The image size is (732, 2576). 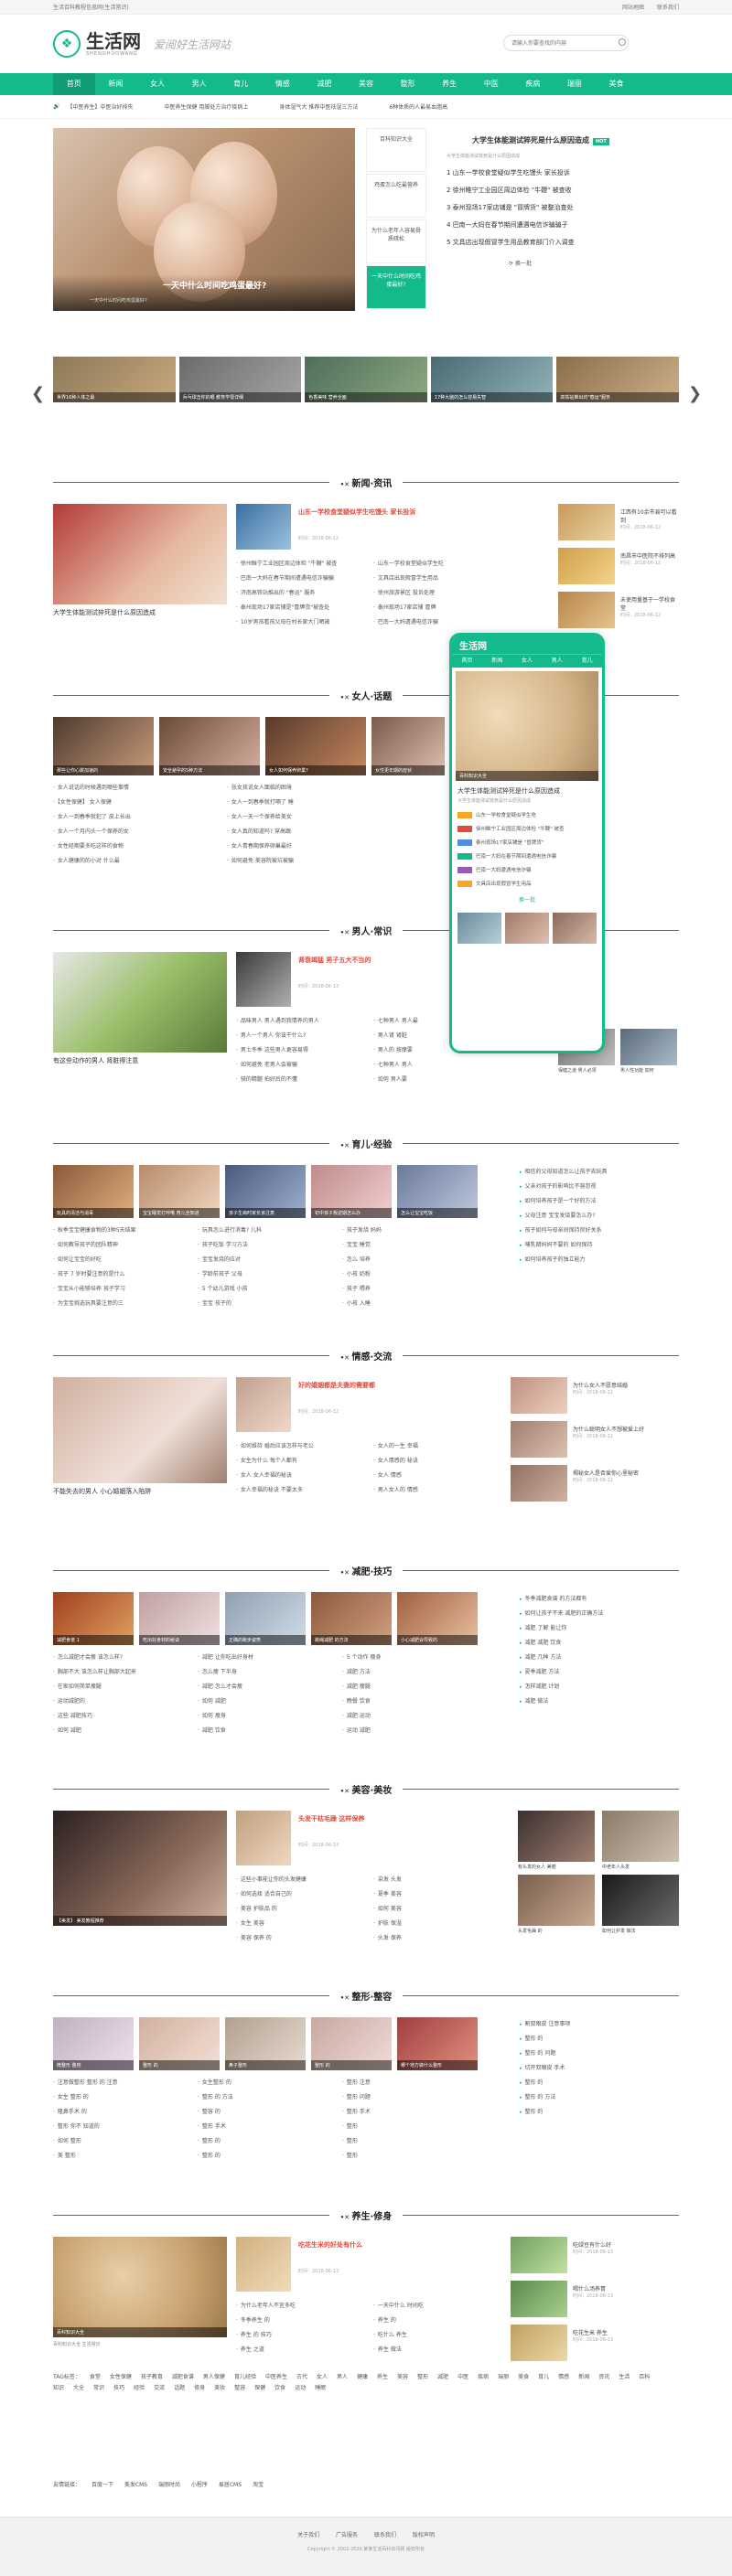 What do you see at coordinates (264, 1838) in the screenshot?
I see `beauty-image` at bounding box center [264, 1838].